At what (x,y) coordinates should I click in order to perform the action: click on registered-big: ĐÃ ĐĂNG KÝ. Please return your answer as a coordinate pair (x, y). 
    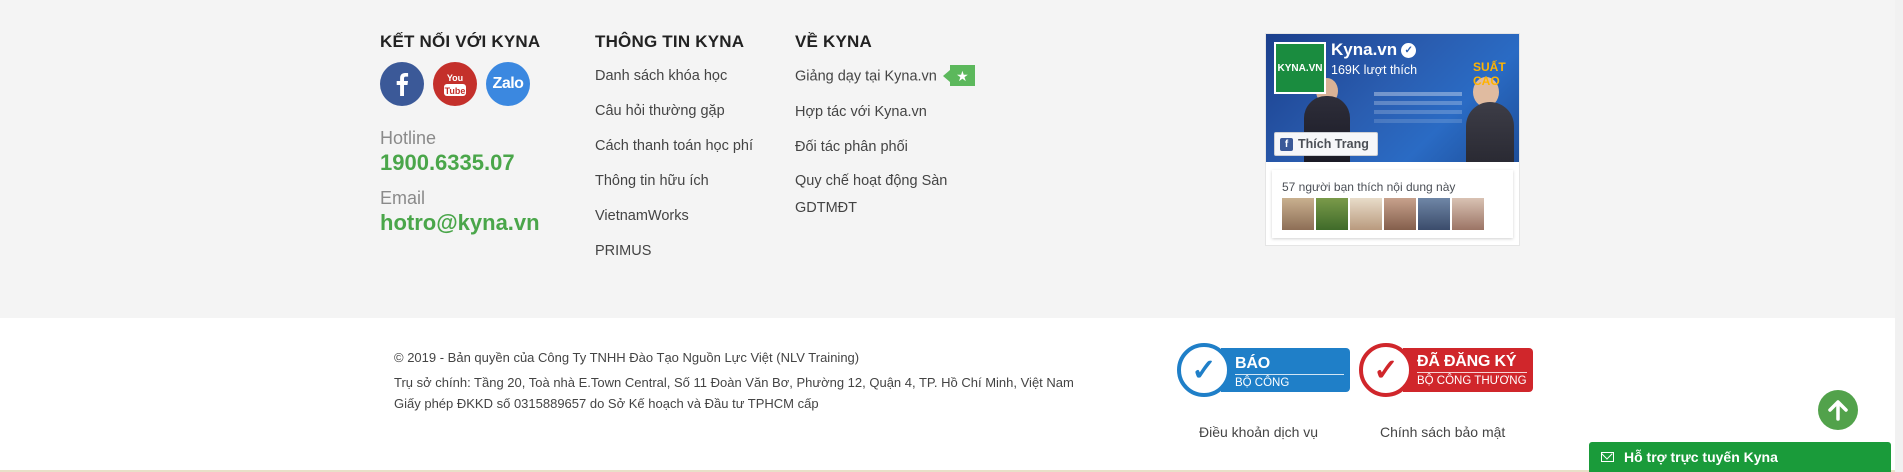
    Looking at the image, I should click on (1467, 361).